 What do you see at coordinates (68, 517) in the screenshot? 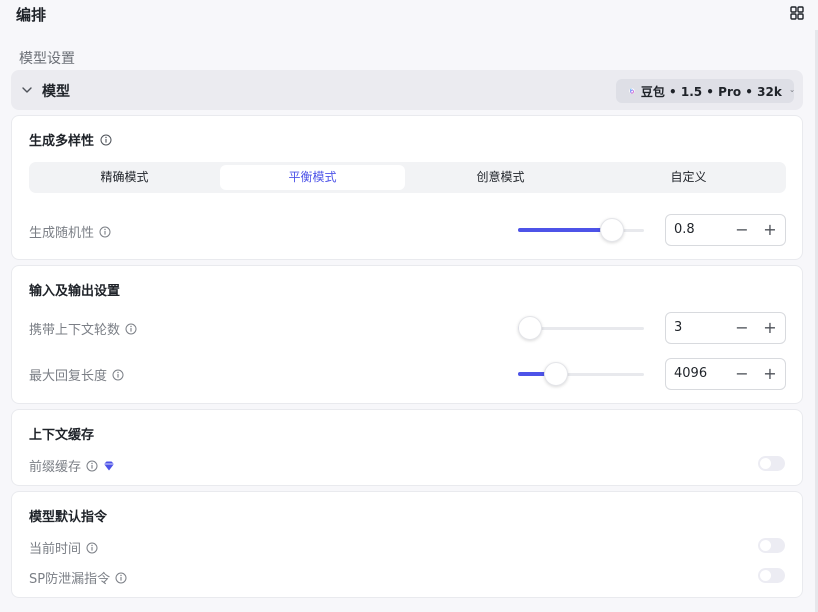
I see `instructions-title: 模型默认指令` at bounding box center [68, 517].